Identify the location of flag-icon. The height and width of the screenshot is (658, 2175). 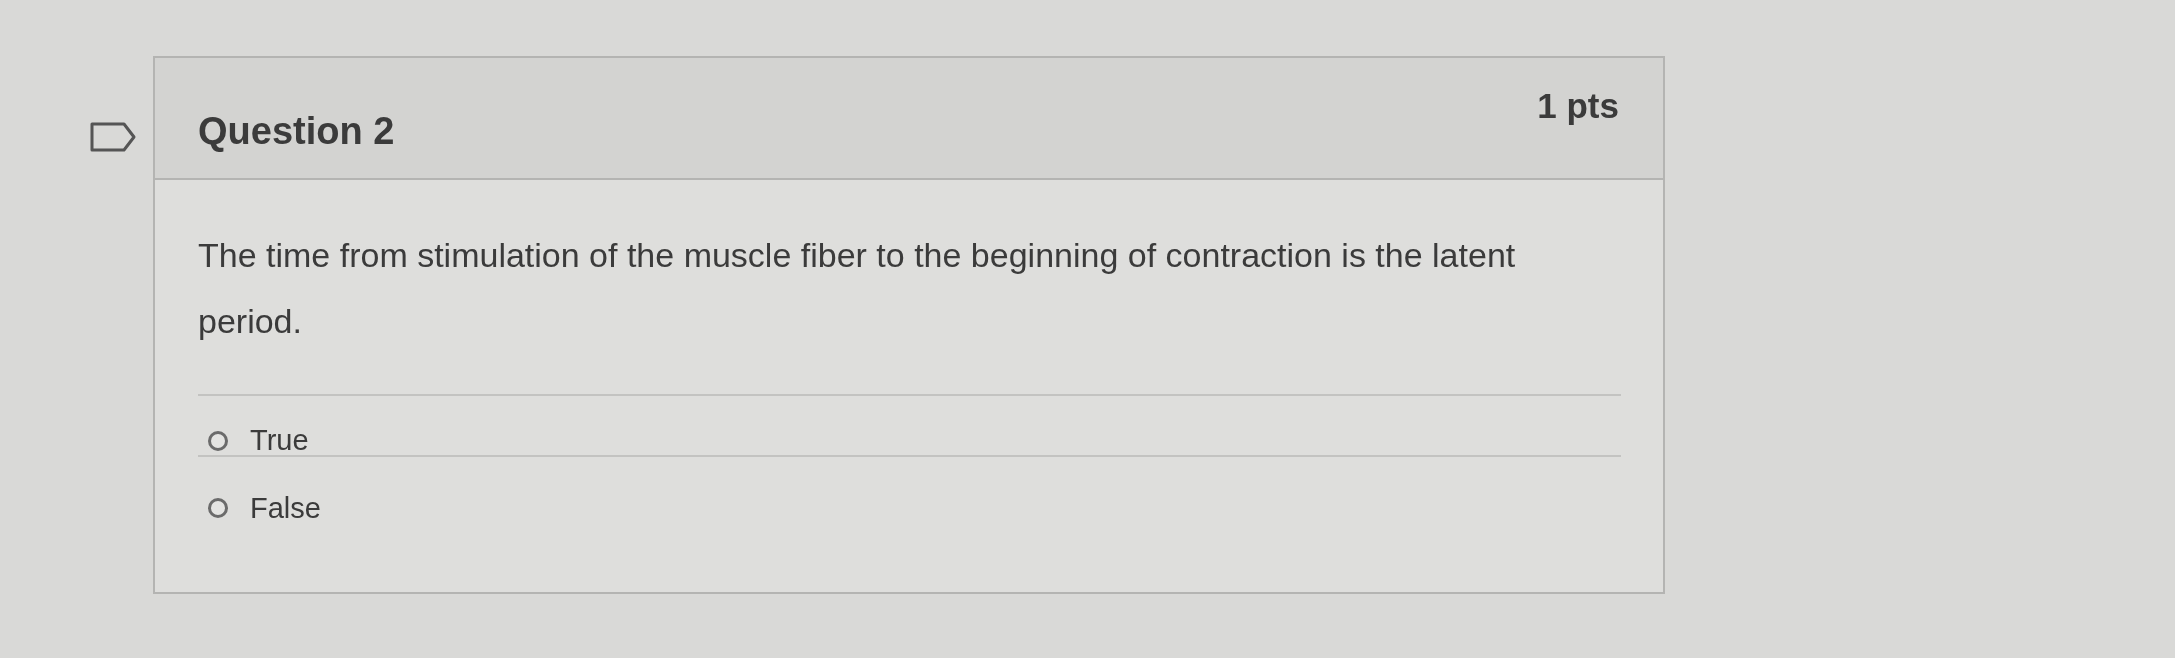
(113, 137).